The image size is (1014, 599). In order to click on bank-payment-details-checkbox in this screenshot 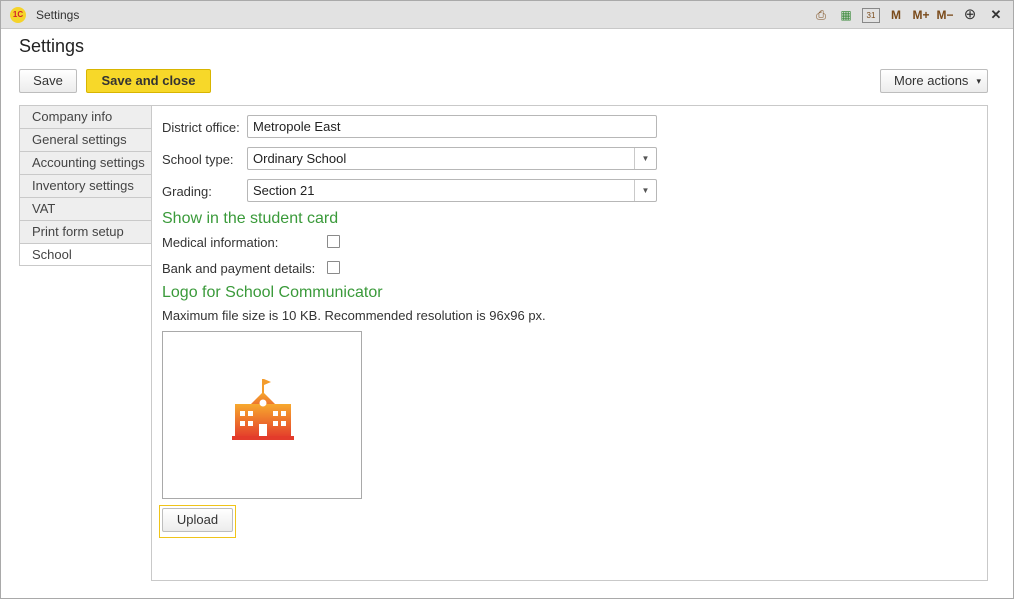, I will do `click(333, 267)`.